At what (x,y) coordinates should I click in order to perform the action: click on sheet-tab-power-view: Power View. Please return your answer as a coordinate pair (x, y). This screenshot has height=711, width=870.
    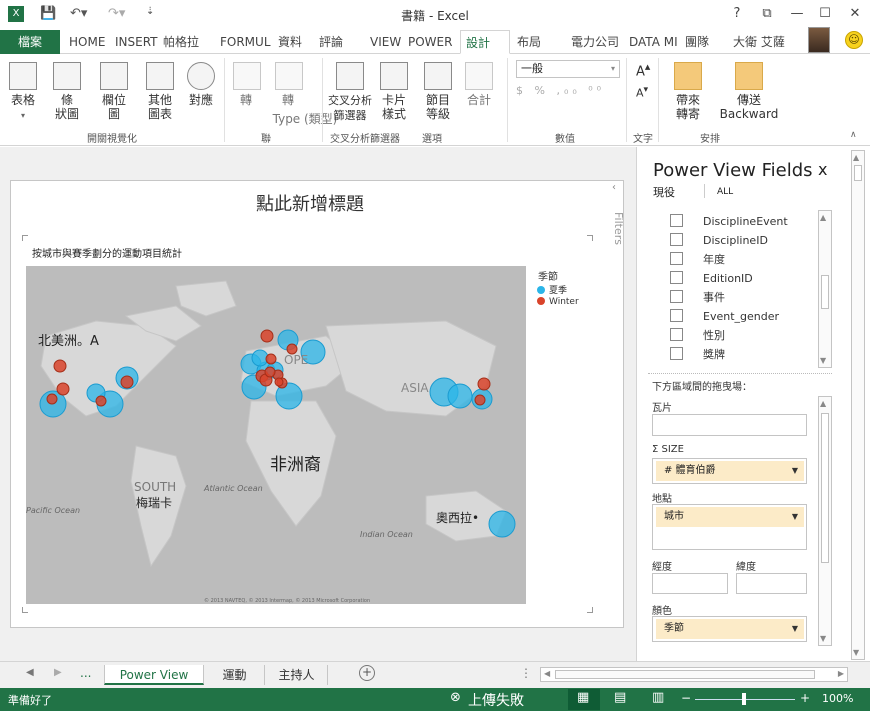
    Looking at the image, I should click on (154, 675).